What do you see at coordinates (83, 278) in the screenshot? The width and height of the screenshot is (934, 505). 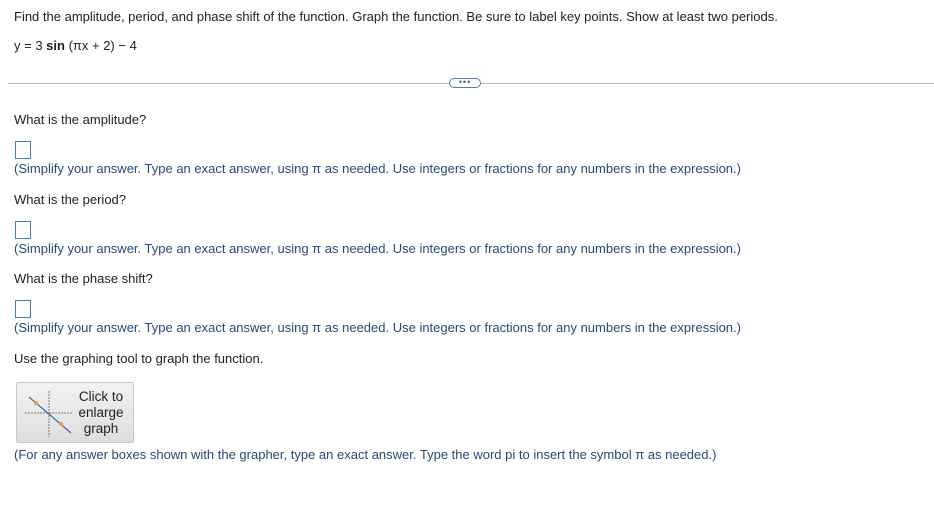 I see `phase-shift-question: What is the phase shift?` at bounding box center [83, 278].